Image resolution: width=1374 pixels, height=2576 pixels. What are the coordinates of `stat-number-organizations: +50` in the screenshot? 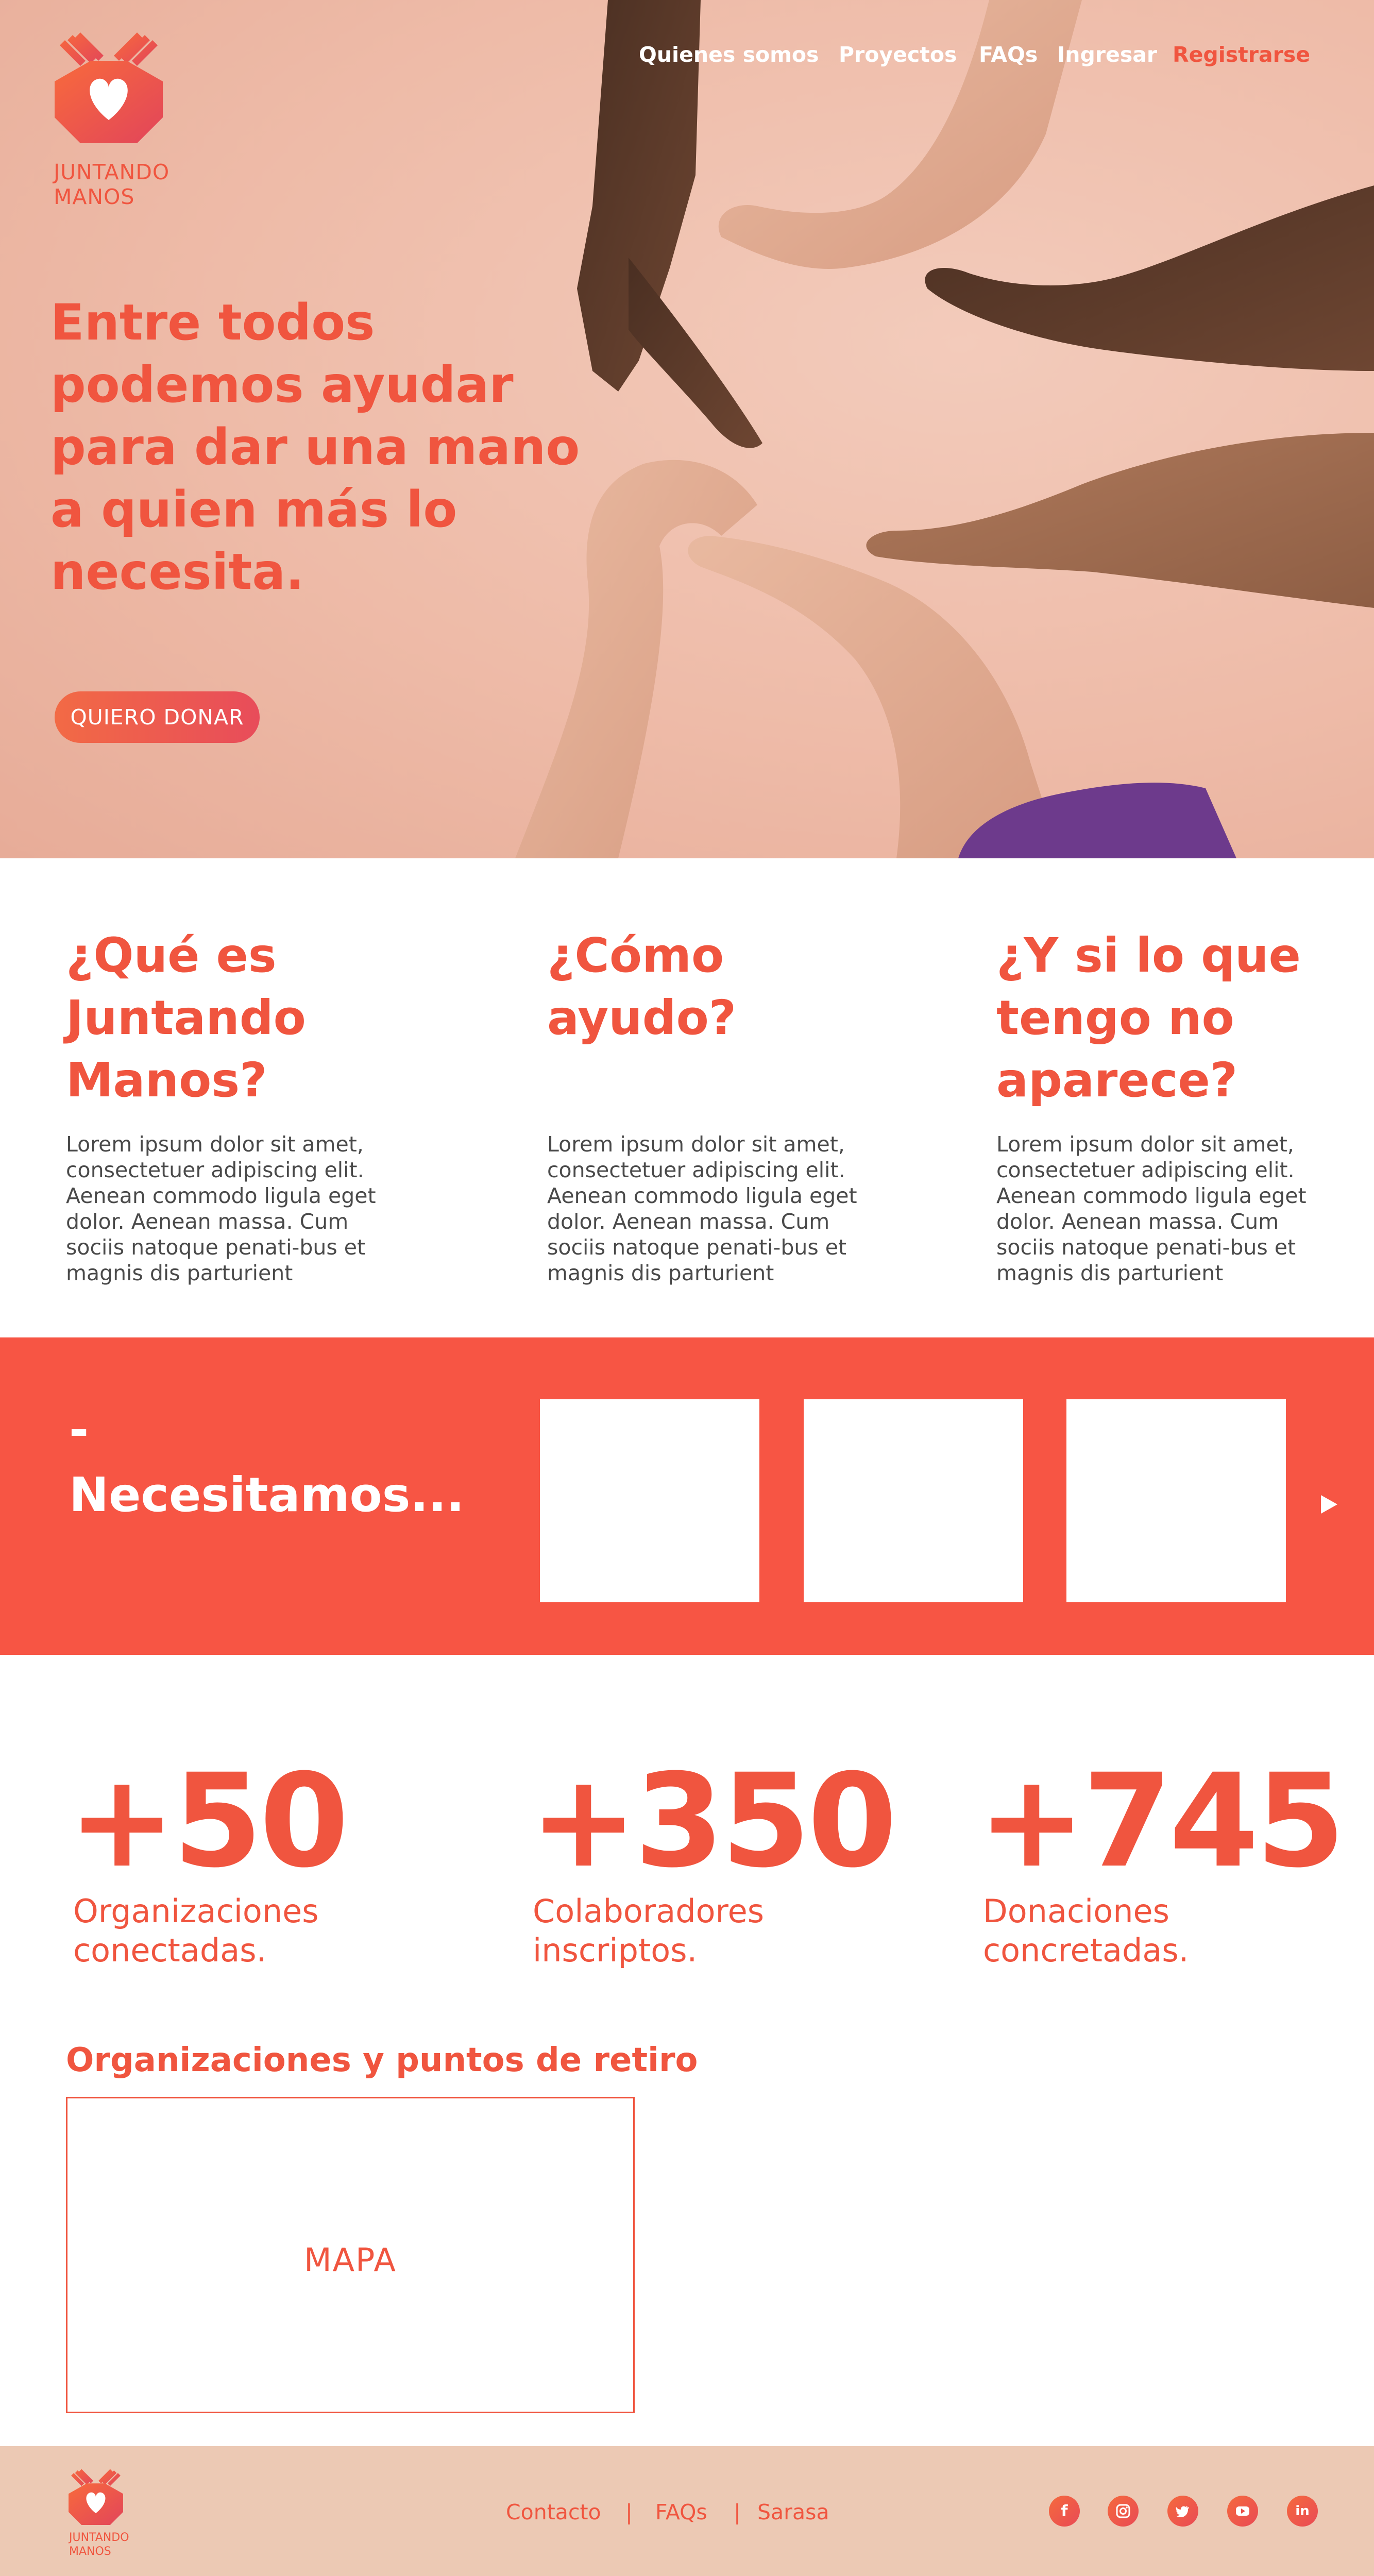 It's located at (208, 1821).